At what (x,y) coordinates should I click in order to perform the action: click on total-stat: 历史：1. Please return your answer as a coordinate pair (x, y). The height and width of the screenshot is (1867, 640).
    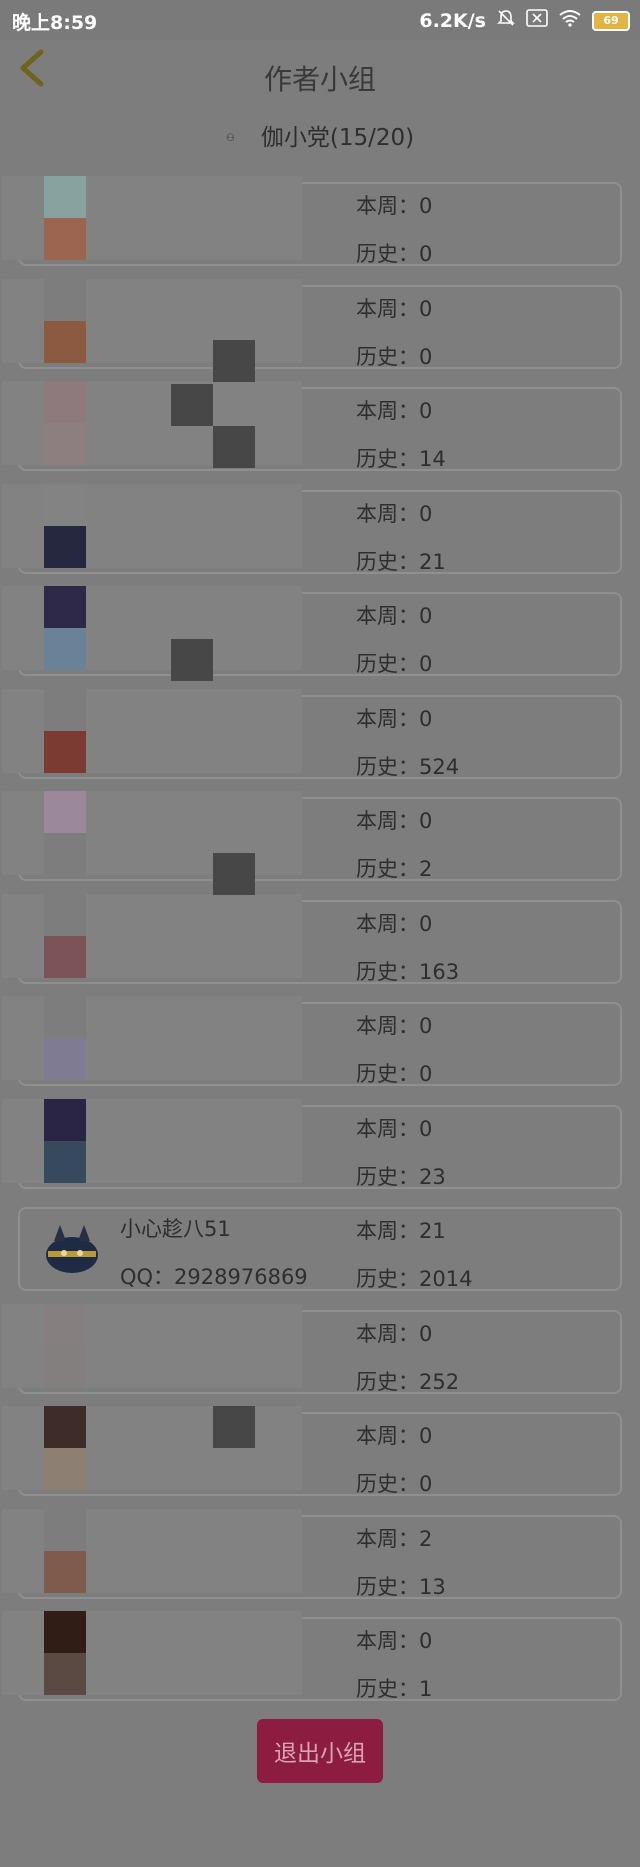
    Looking at the image, I should click on (394, 1689).